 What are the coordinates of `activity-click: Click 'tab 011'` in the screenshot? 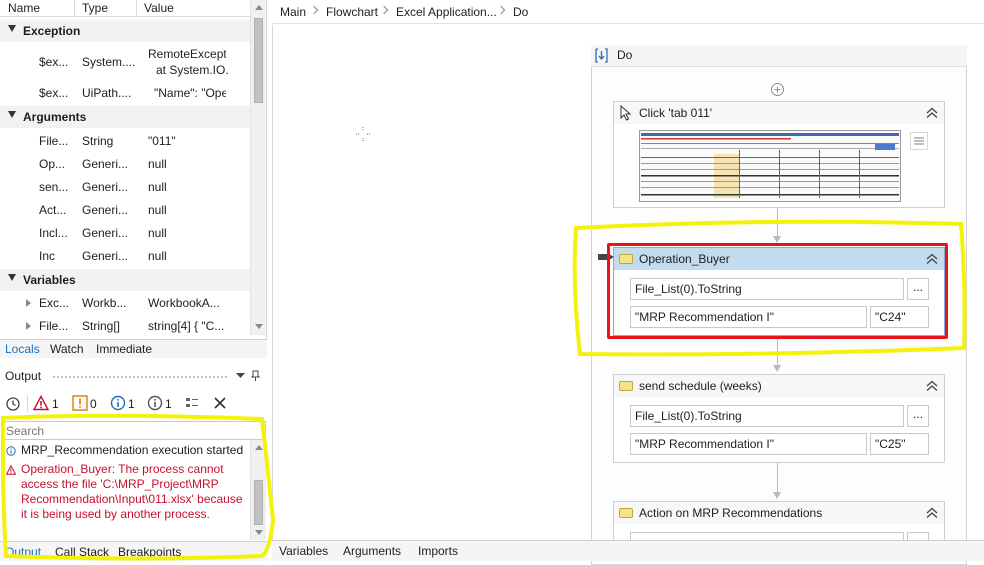 It's located at (779, 154).